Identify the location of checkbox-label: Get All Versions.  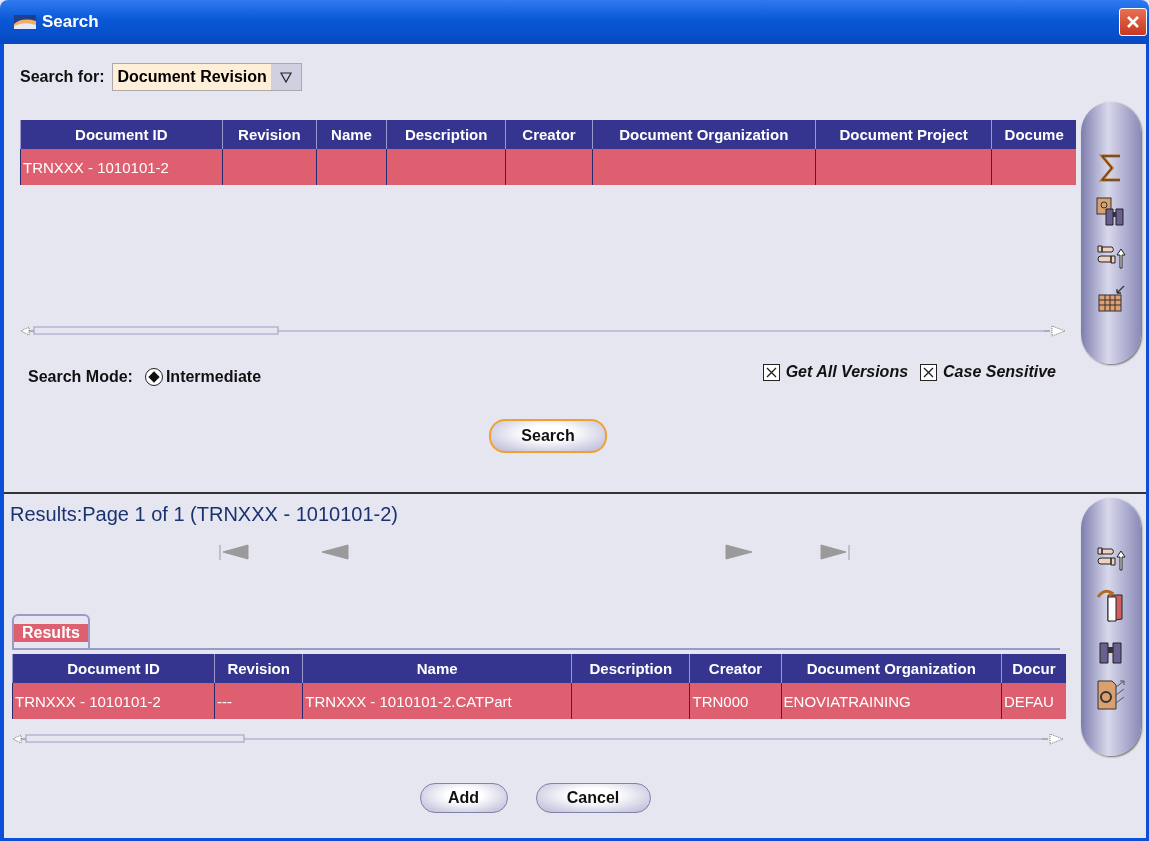
(847, 372).